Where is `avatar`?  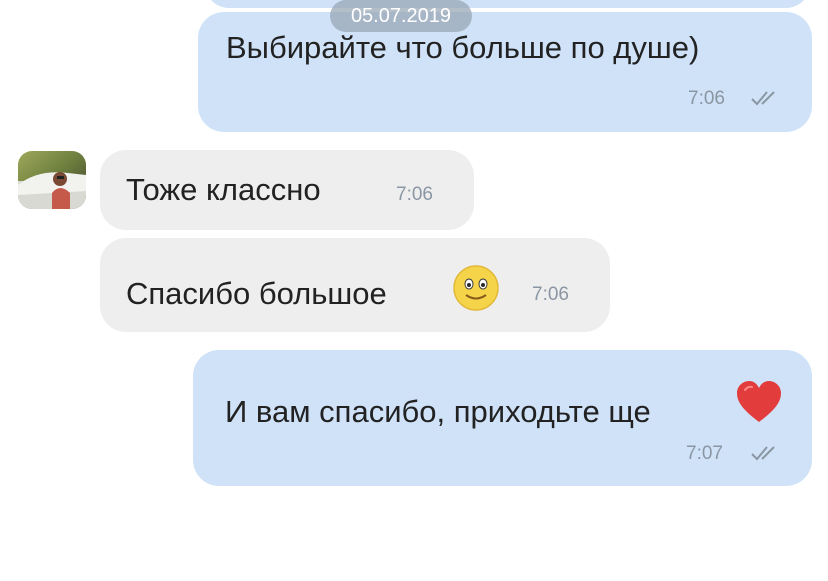
avatar is located at coordinates (52, 180).